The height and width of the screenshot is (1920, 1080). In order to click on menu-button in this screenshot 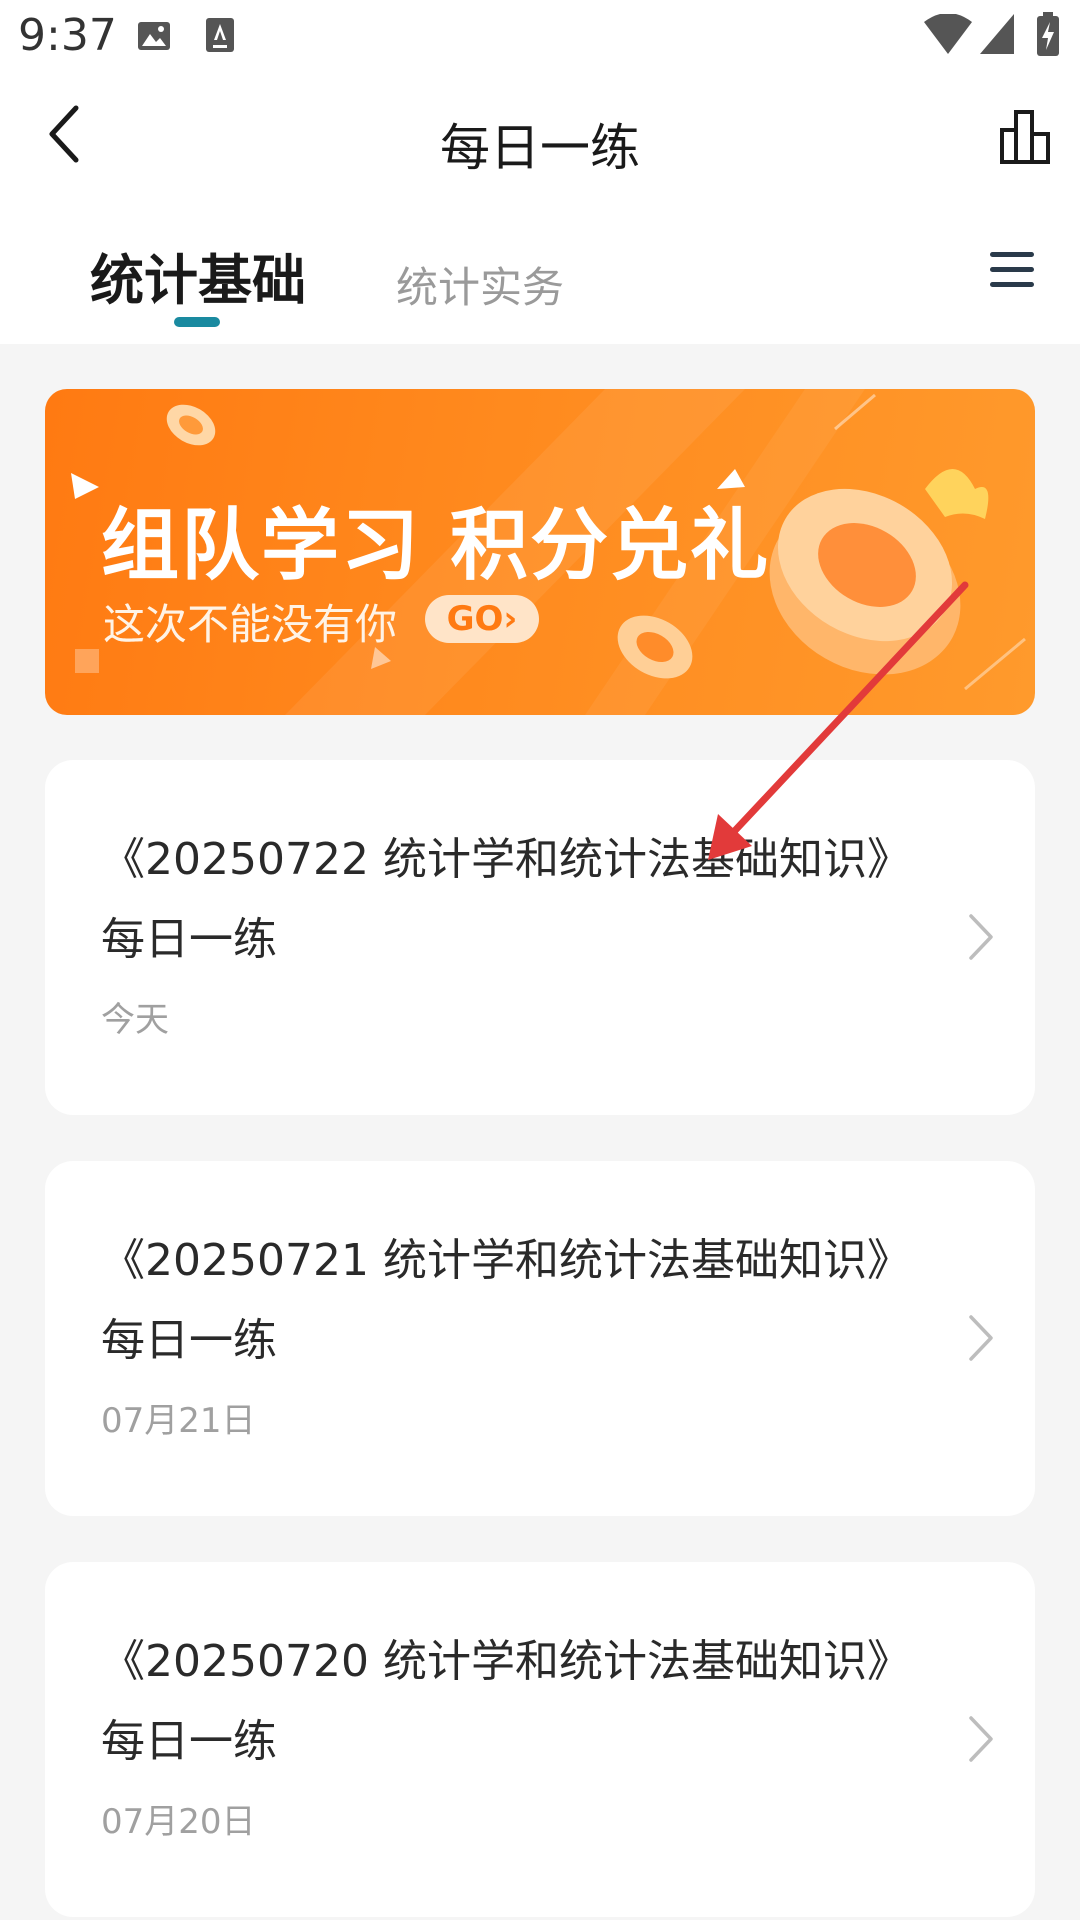, I will do `click(1012, 270)`.